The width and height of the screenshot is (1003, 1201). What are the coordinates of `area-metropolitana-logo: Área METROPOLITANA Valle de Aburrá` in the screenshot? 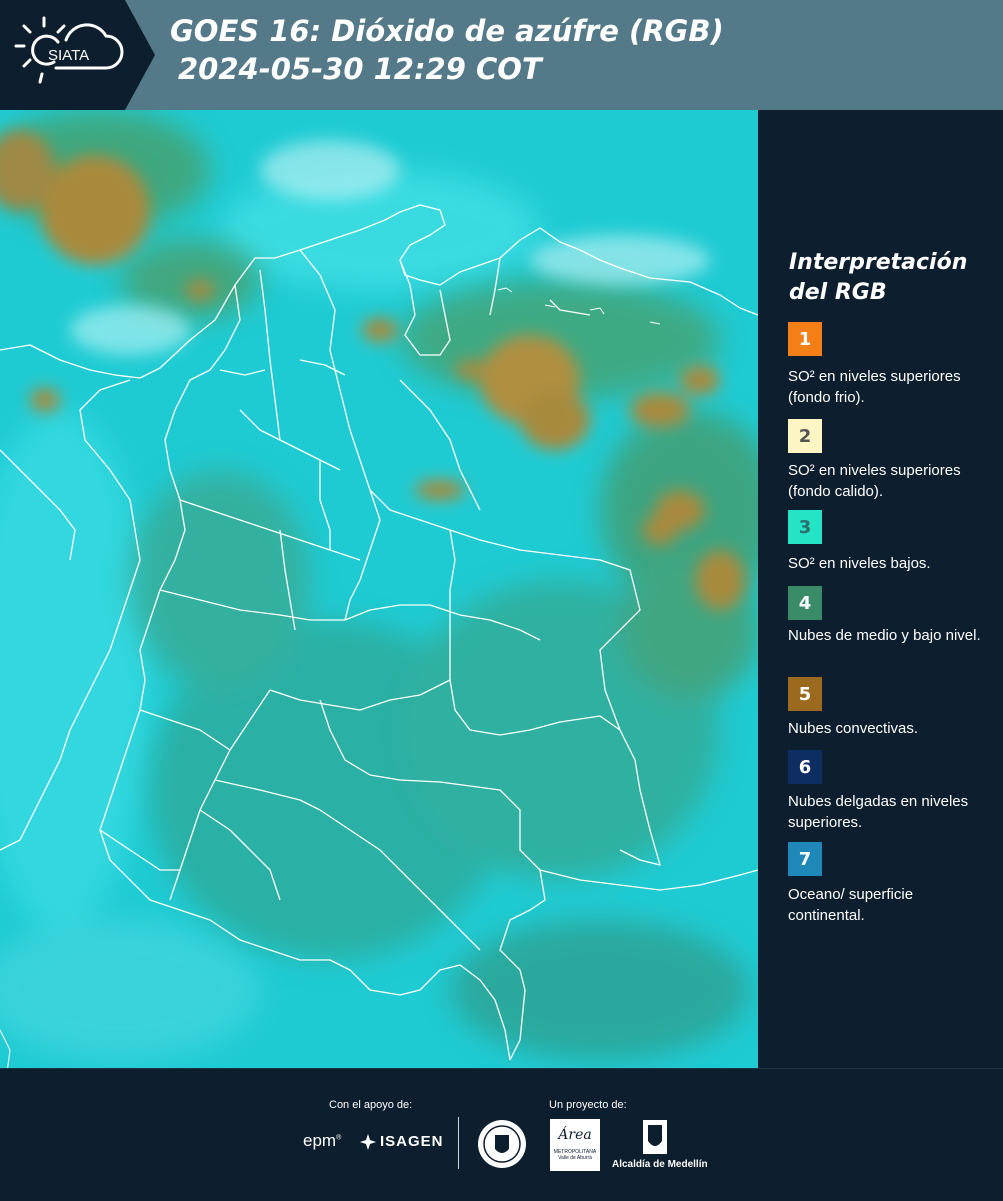 It's located at (575, 1145).